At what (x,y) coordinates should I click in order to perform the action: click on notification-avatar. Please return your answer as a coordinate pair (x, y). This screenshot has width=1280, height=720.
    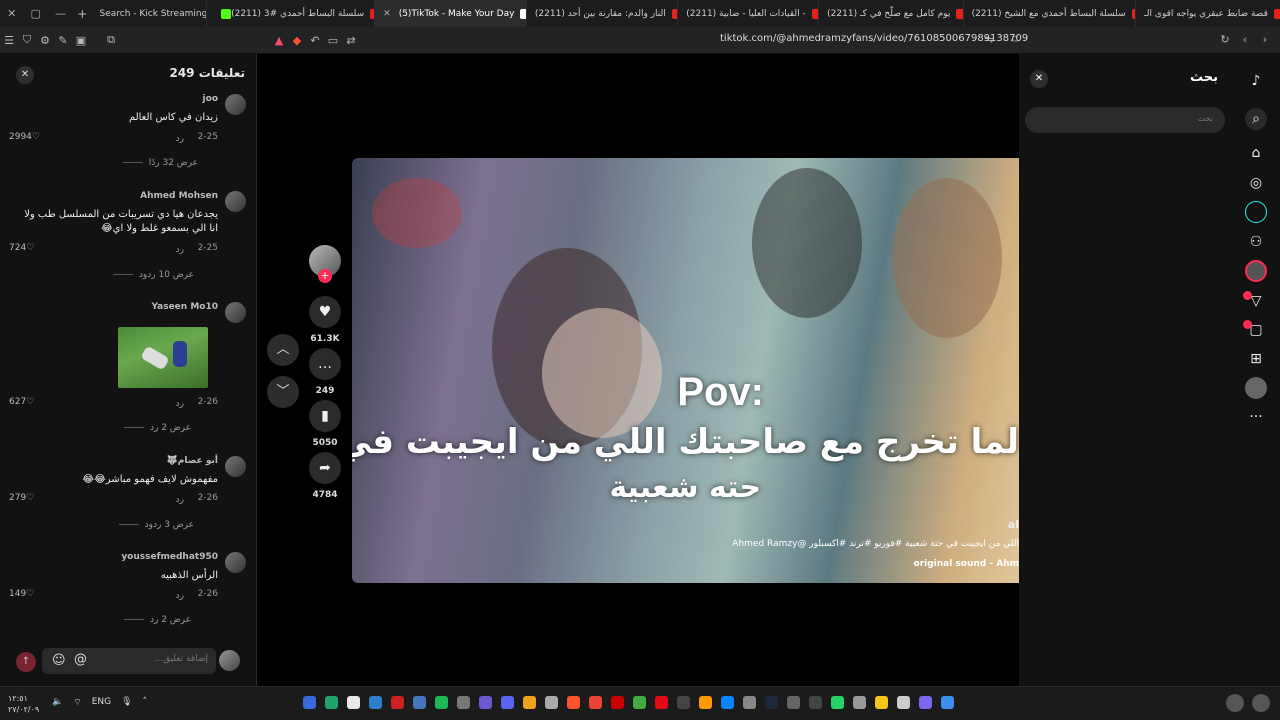
    Looking at the image, I should click on (1235, 703).